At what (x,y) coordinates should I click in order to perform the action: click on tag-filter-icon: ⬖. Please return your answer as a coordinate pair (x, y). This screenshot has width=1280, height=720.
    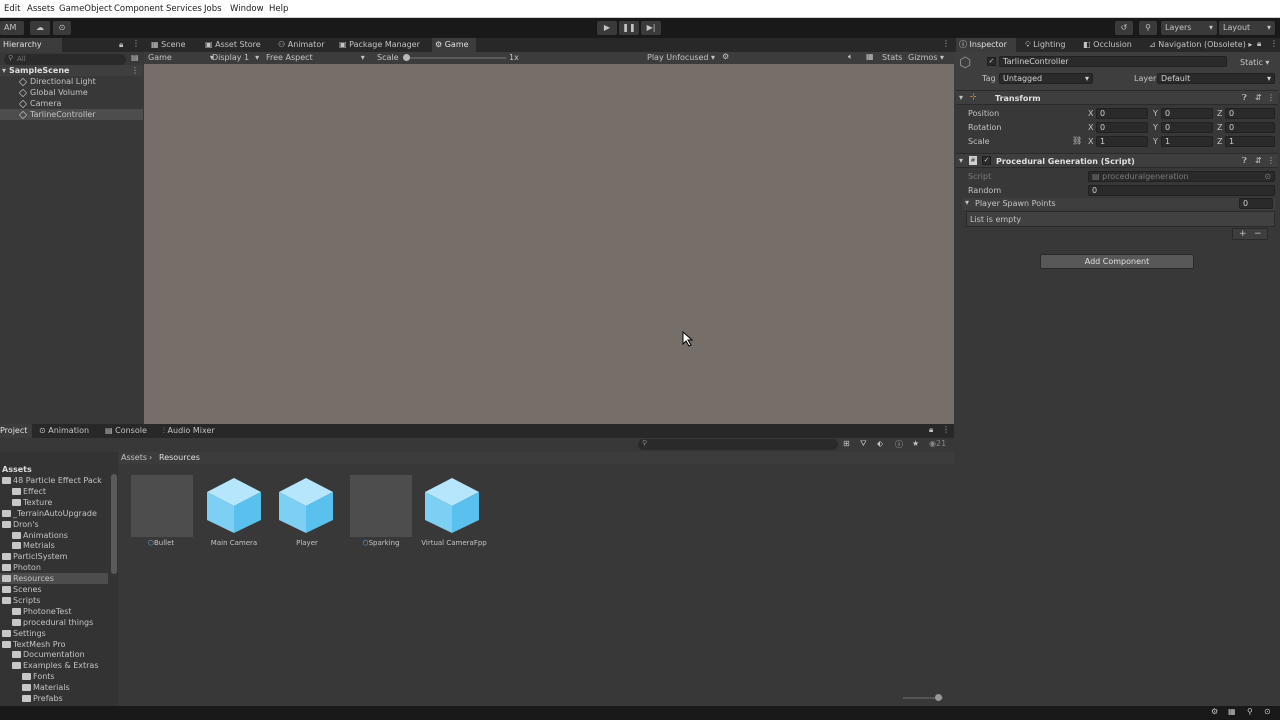
    Looking at the image, I should click on (880, 443).